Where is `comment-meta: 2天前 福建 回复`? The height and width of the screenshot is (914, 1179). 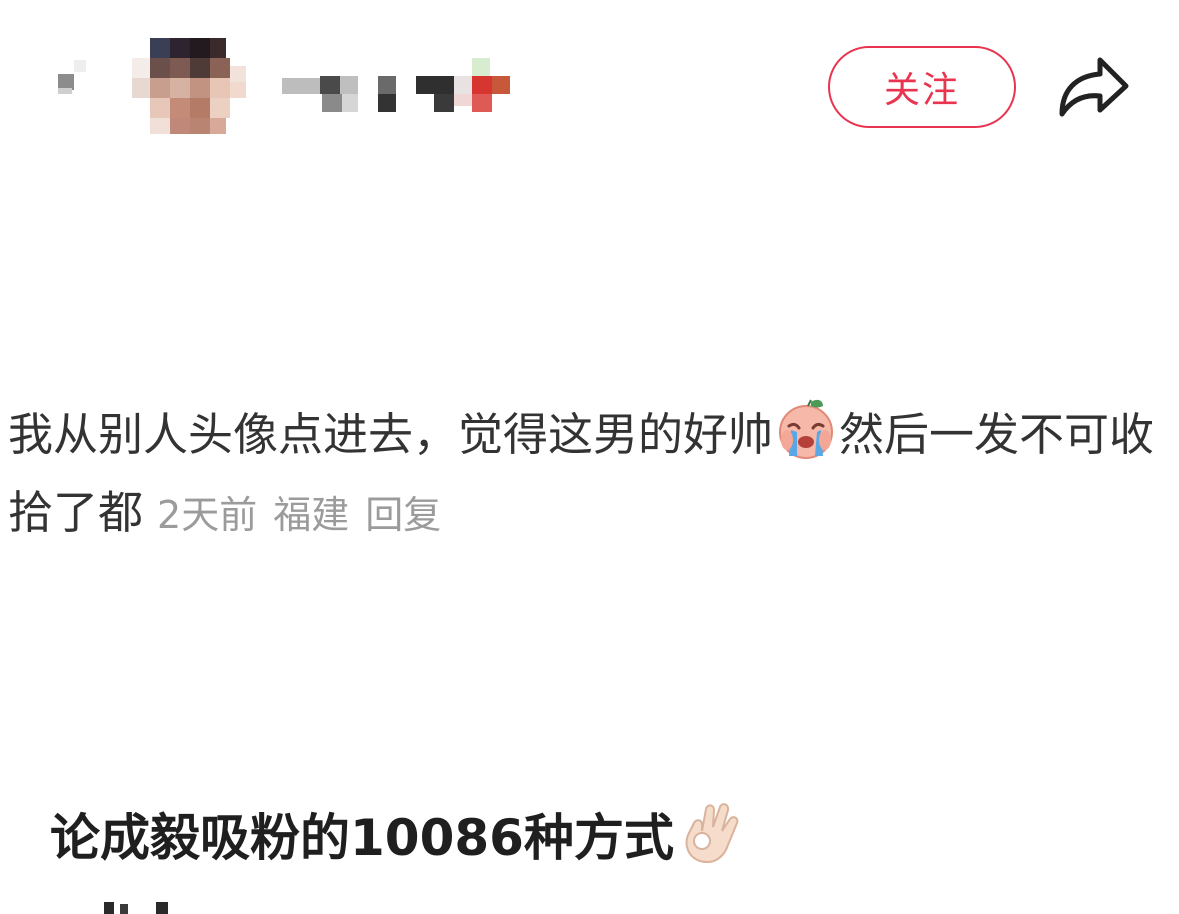 comment-meta: 2天前 福建 回复 is located at coordinates (299, 515).